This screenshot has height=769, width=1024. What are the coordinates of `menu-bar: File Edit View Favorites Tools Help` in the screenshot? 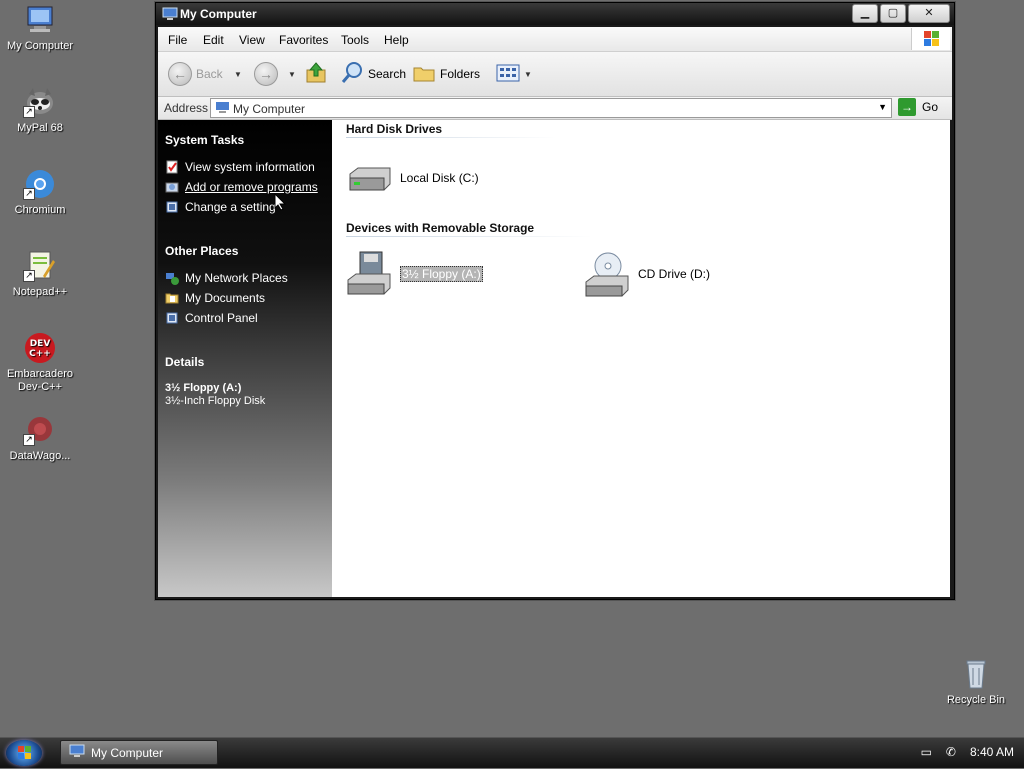 It's located at (555, 39).